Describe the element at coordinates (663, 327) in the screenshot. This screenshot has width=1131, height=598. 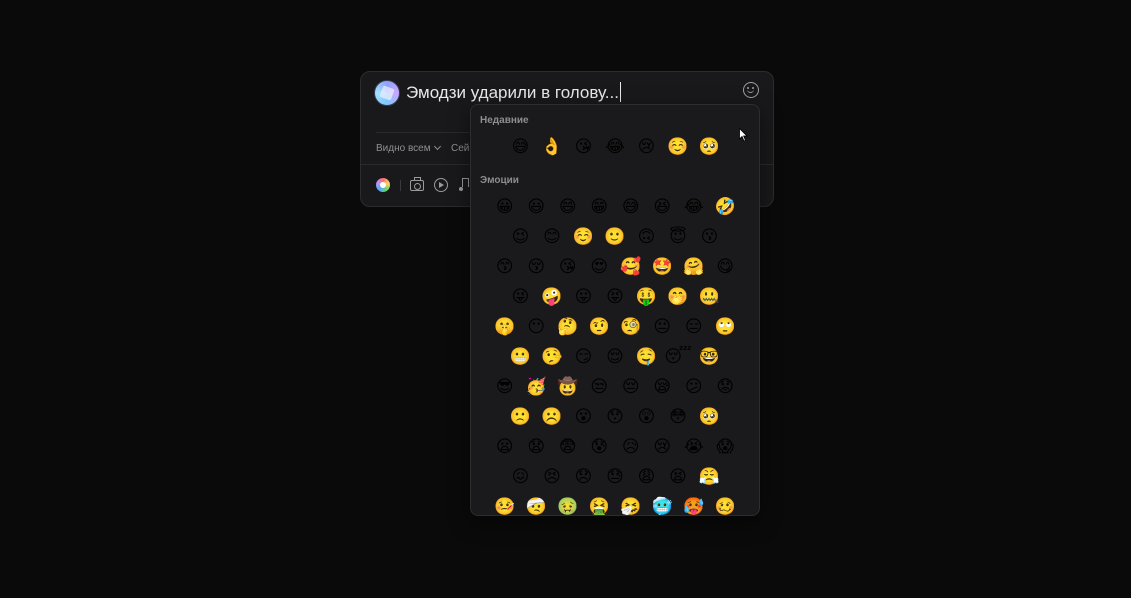
I see `emoji-button: 😐` at that location.